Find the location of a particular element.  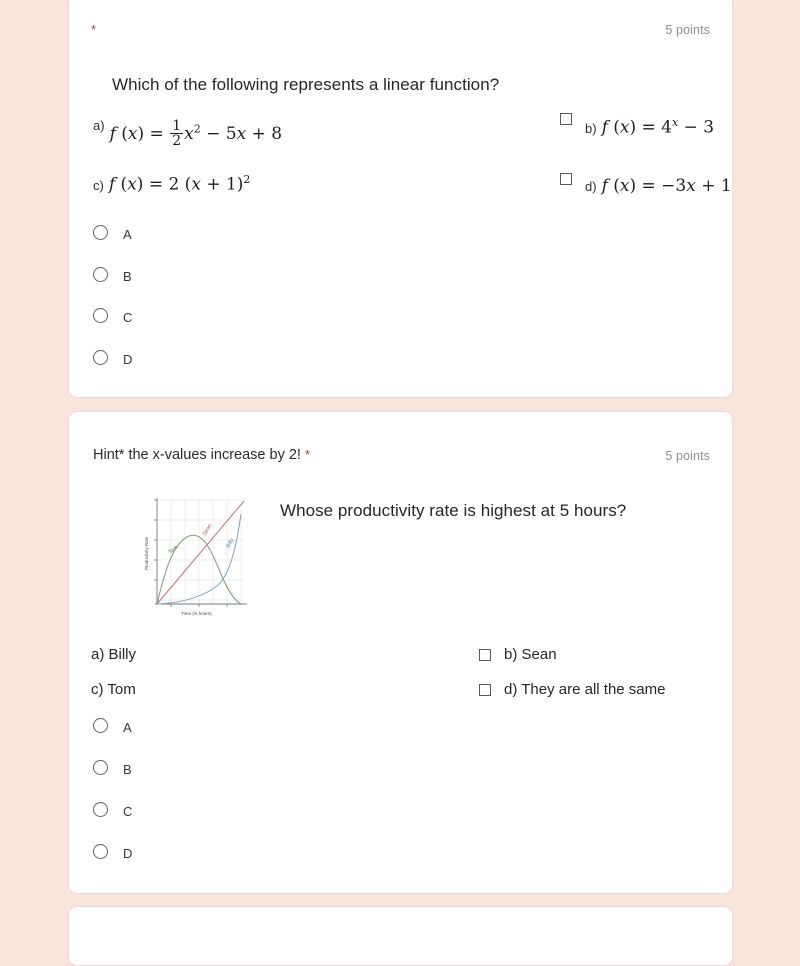

chart-y-axis-label: Productivity Rate is located at coordinates (146, 553).